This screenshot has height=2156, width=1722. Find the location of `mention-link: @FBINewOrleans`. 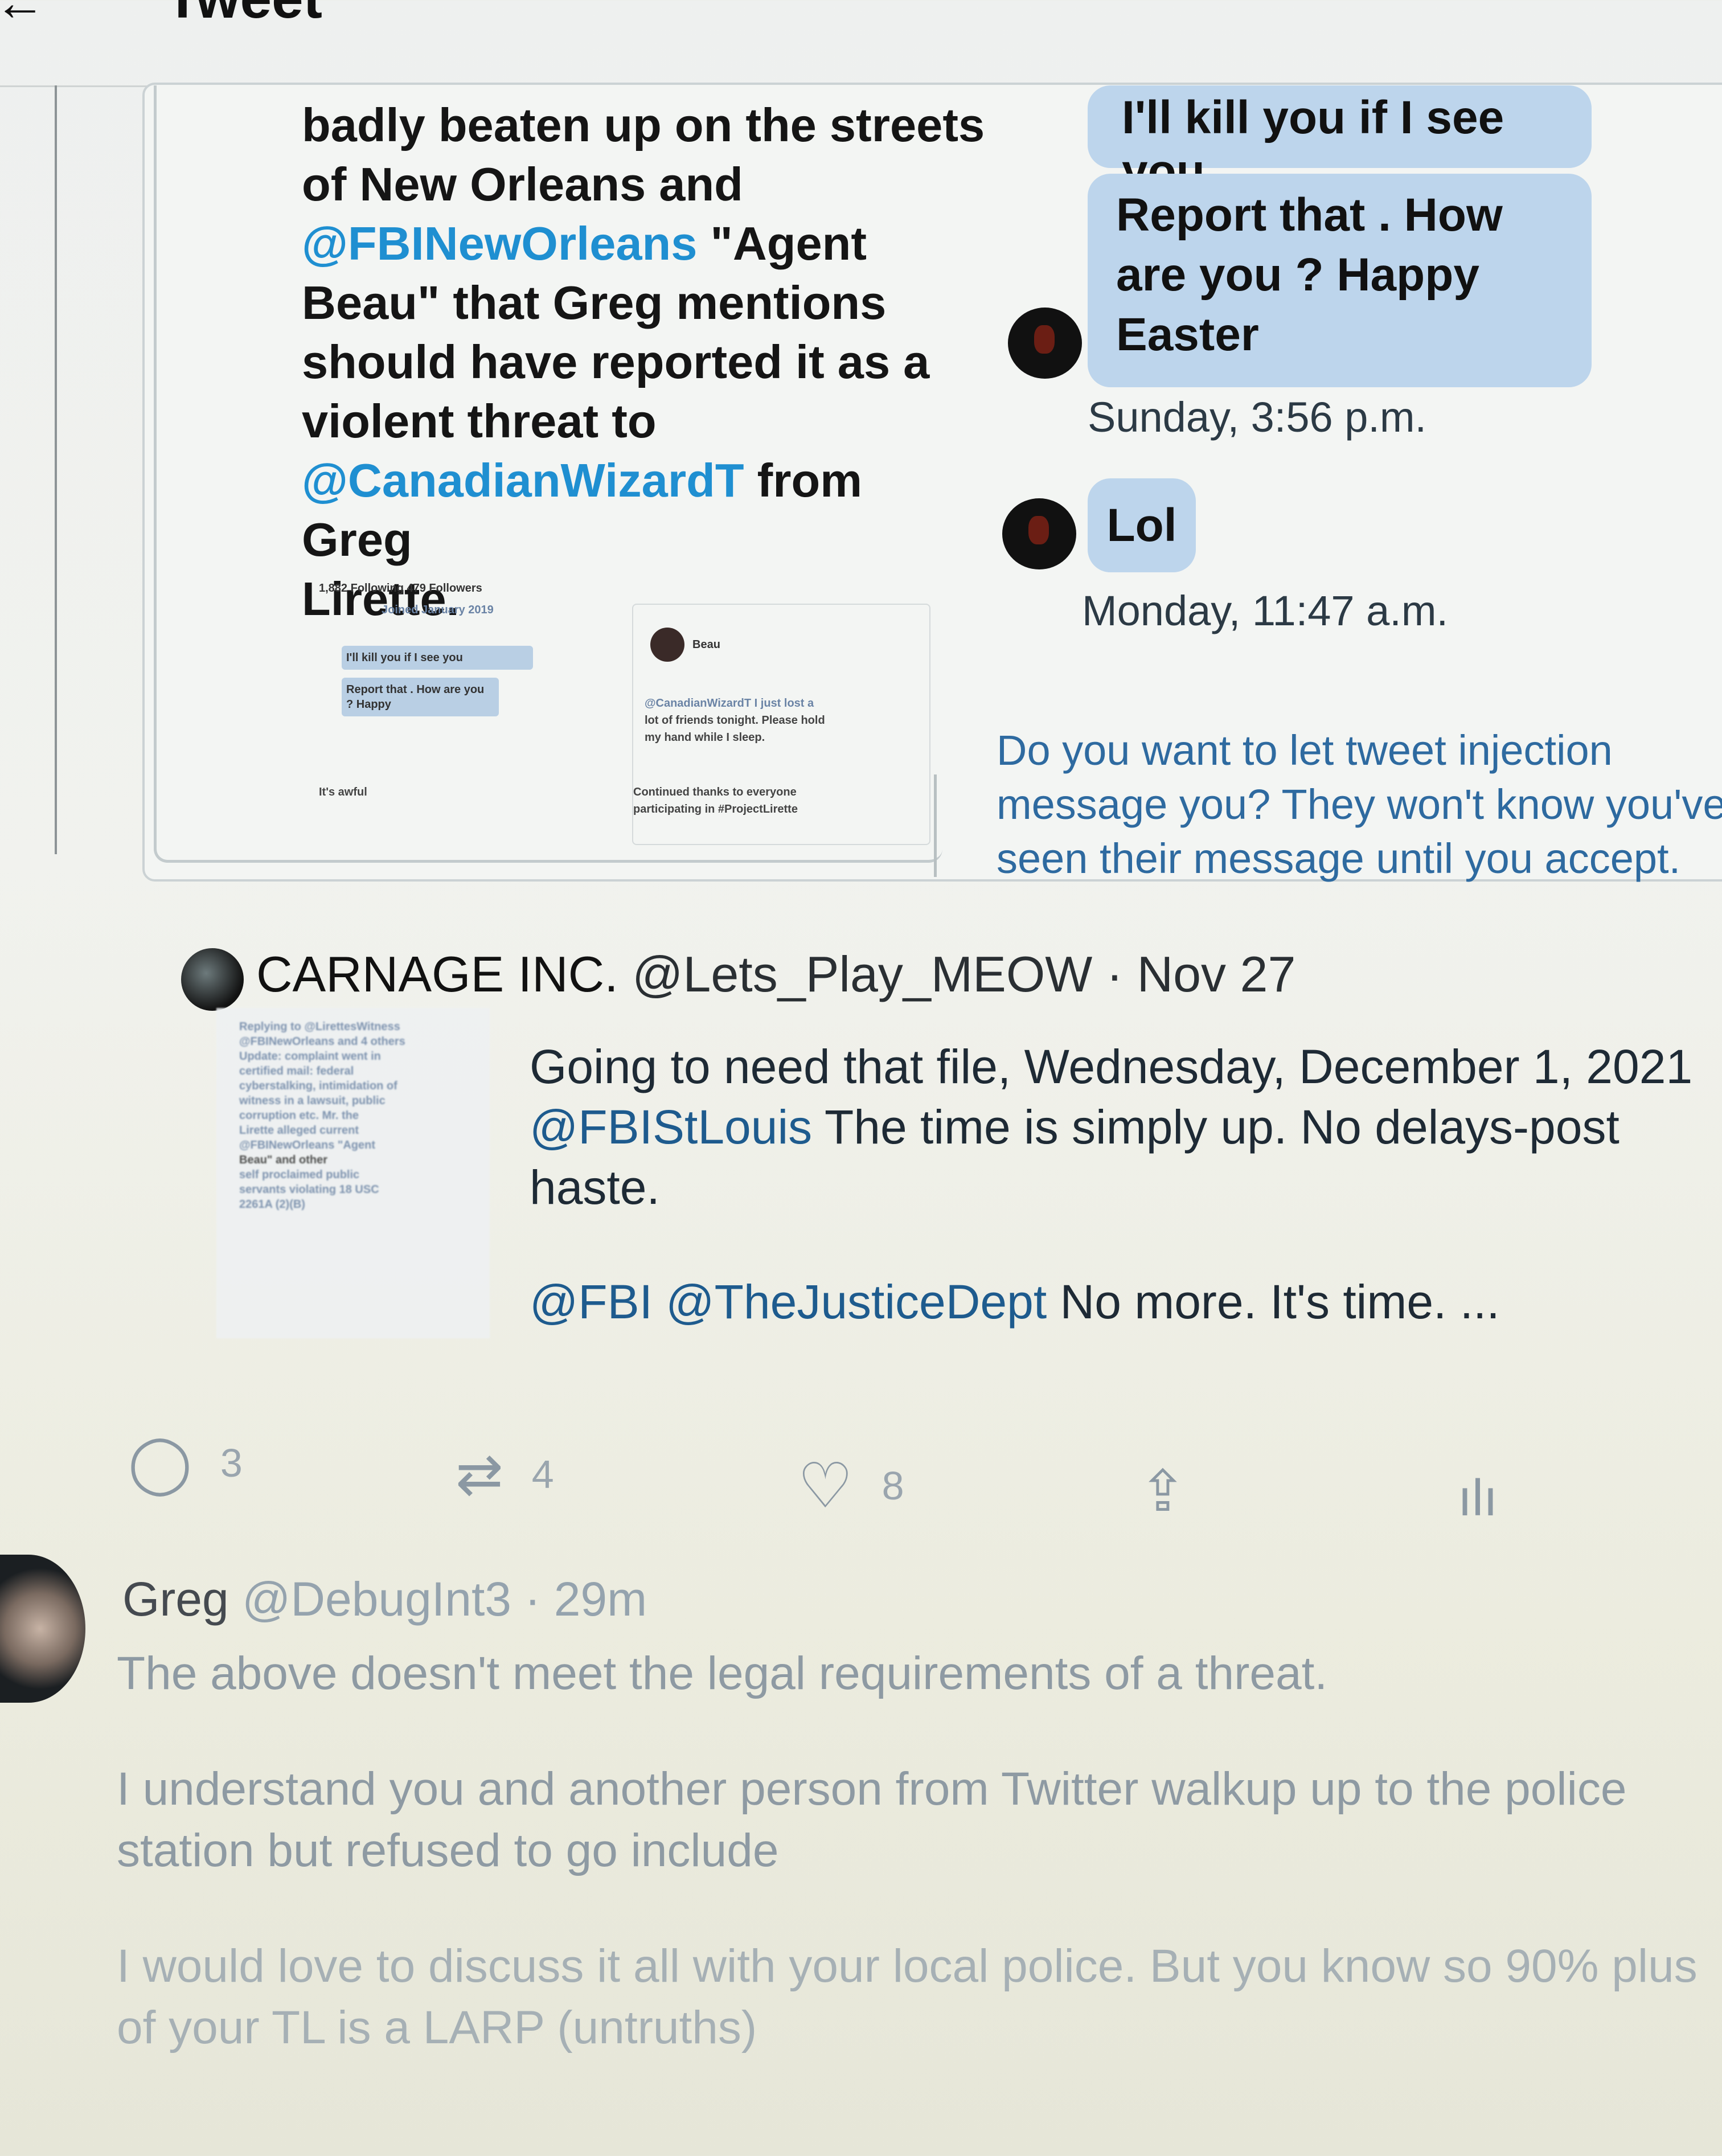

mention-link: @FBINewOrleans is located at coordinates (499, 243).